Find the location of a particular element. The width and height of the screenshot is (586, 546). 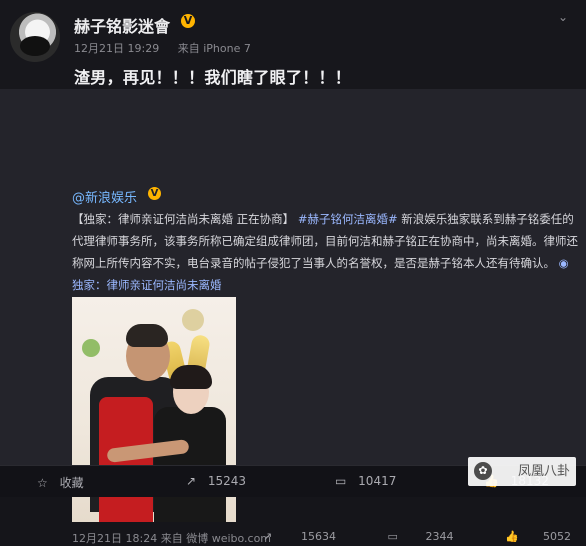

photo-balloon-left is located at coordinates (91, 348).